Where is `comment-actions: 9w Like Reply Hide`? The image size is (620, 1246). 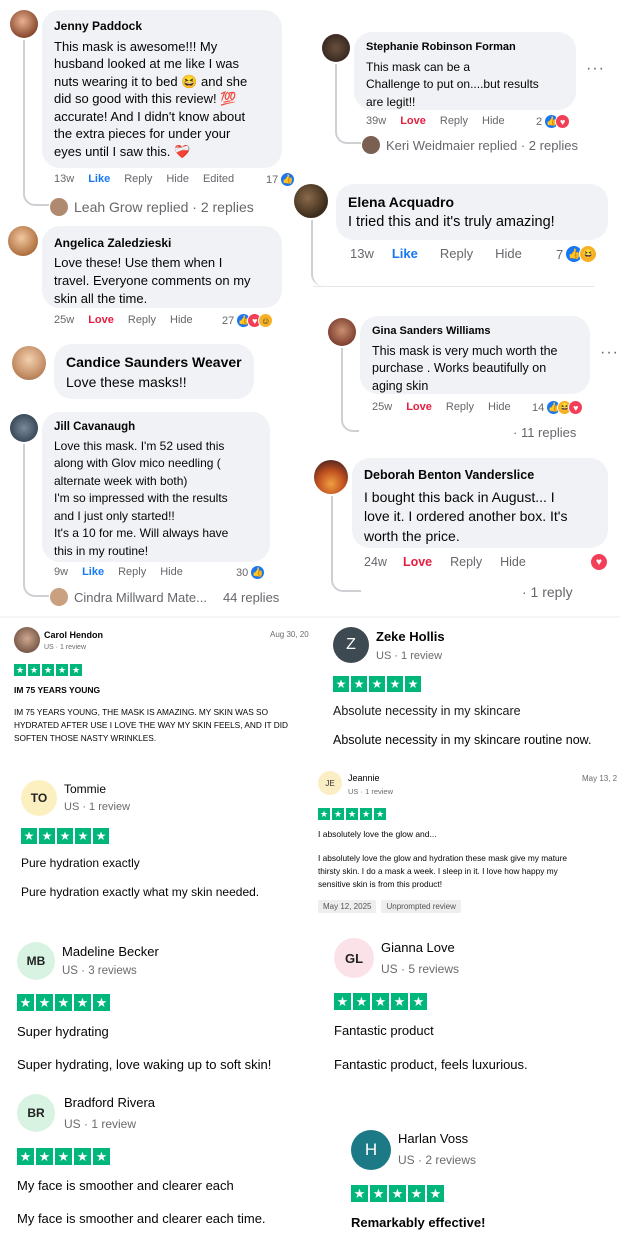 comment-actions: 9w Like Reply Hide is located at coordinates (125, 572).